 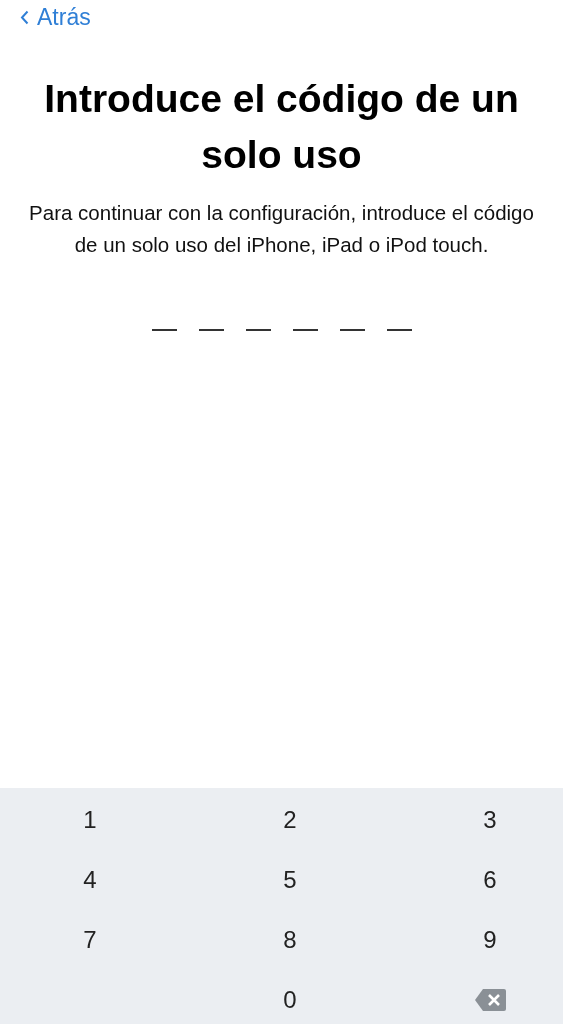 What do you see at coordinates (490, 1000) in the screenshot?
I see `backspace-icon` at bounding box center [490, 1000].